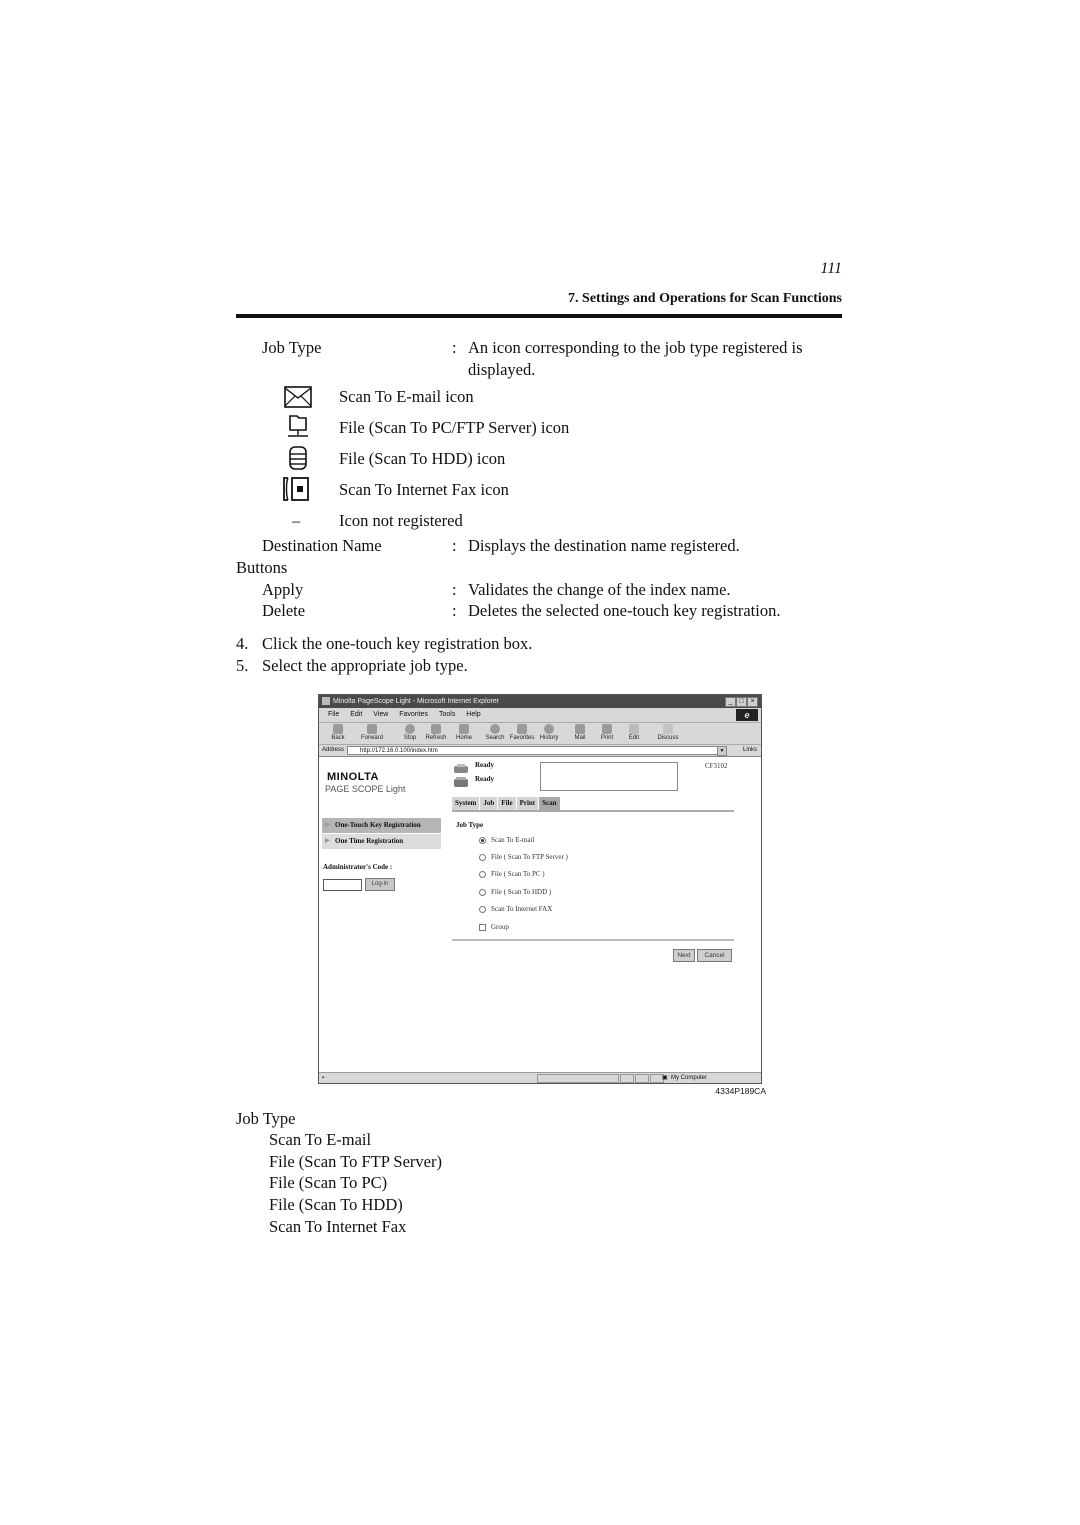 This screenshot has height=1525, width=1080. I want to click on print-icon, so click(607, 729).